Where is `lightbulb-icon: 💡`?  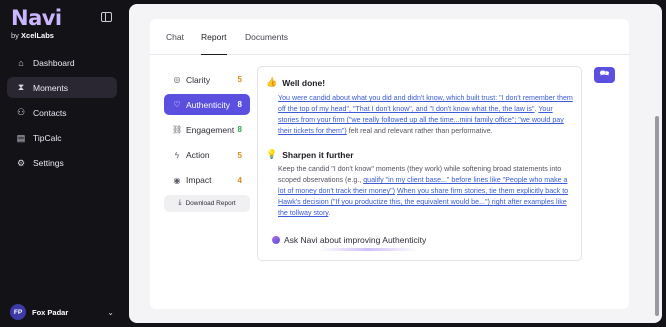 lightbulb-icon: 💡 is located at coordinates (272, 154).